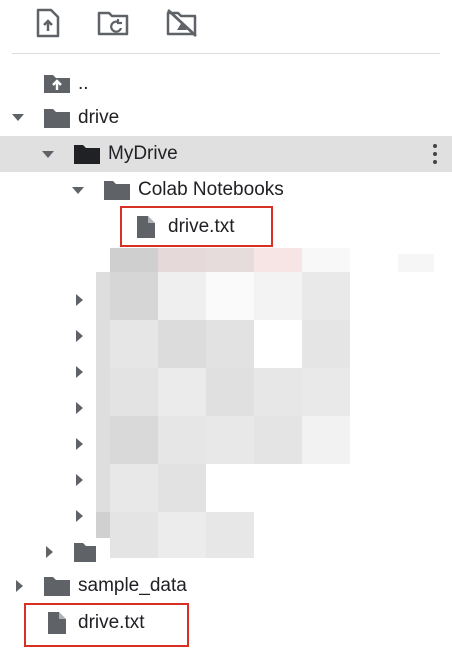  Describe the element at coordinates (435, 154) in the screenshot. I see `more-options-icon` at that location.